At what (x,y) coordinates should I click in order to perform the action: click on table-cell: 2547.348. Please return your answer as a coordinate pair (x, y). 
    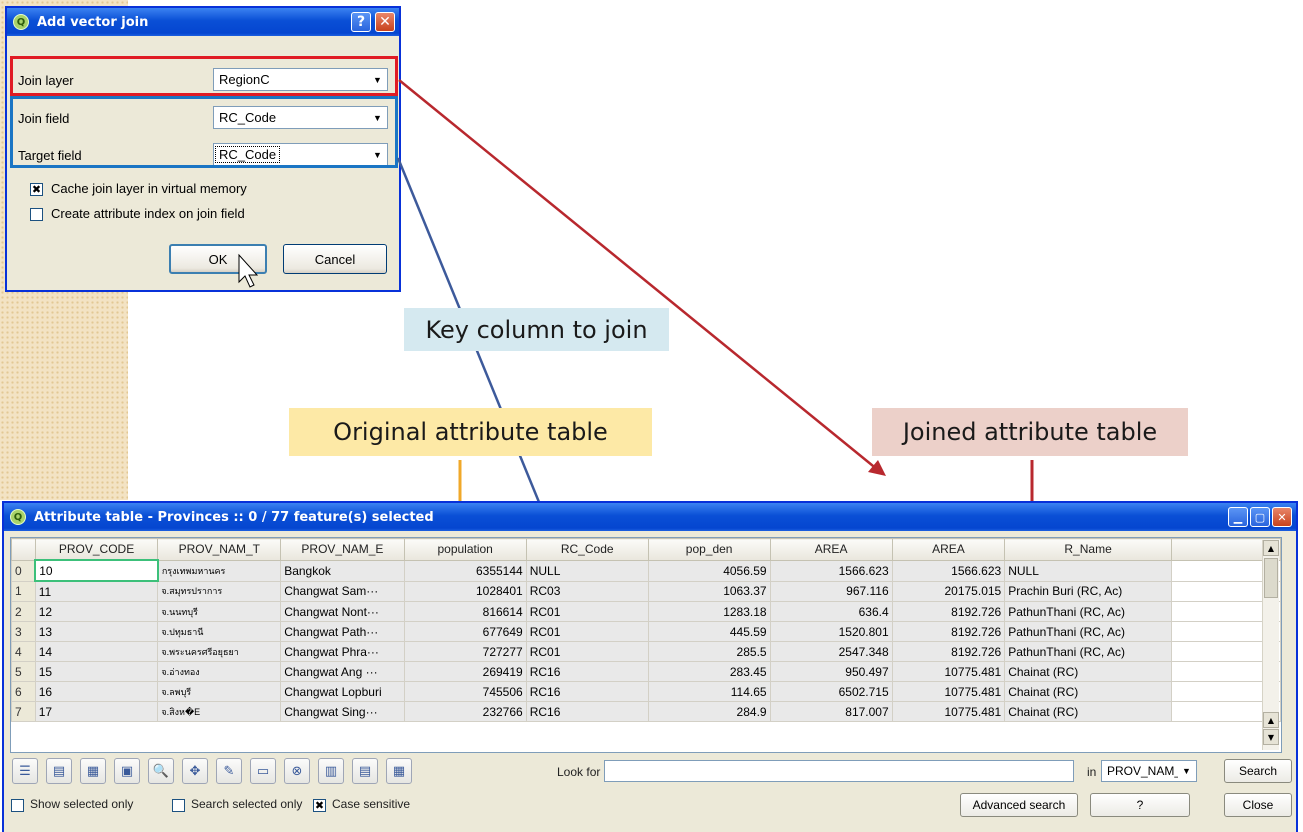
    Looking at the image, I should click on (831, 651).